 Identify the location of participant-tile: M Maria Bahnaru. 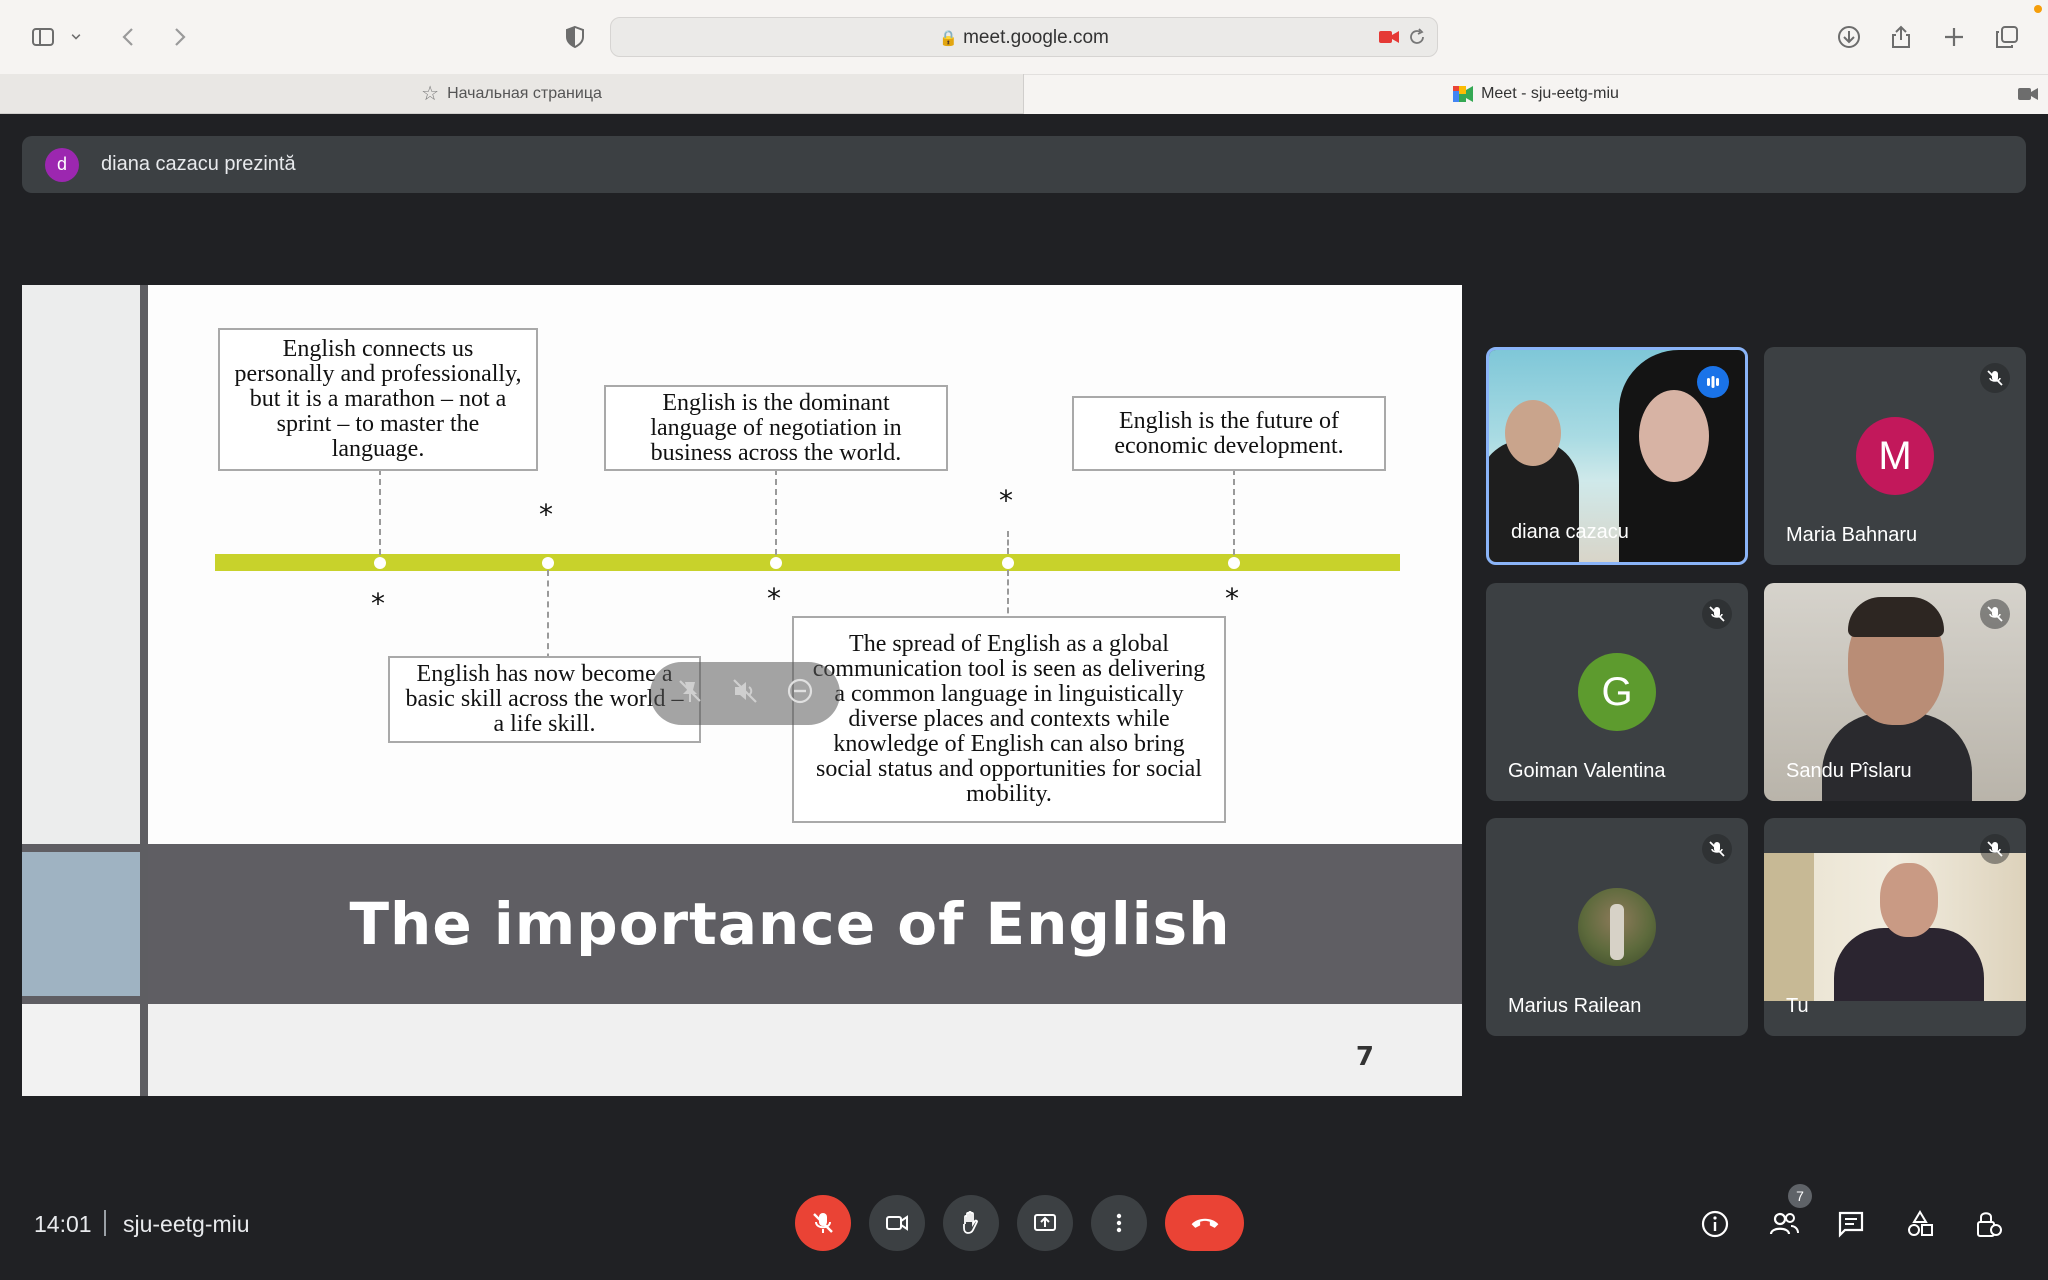
(1895, 456).